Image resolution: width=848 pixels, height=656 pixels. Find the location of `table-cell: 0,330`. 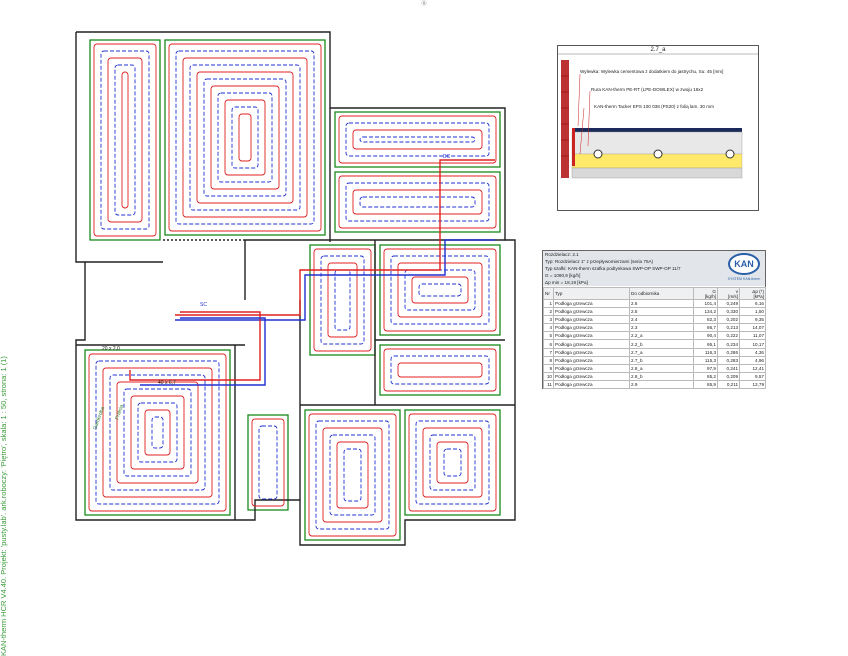

table-cell: 0,330 is located at coordinates (728, 312).